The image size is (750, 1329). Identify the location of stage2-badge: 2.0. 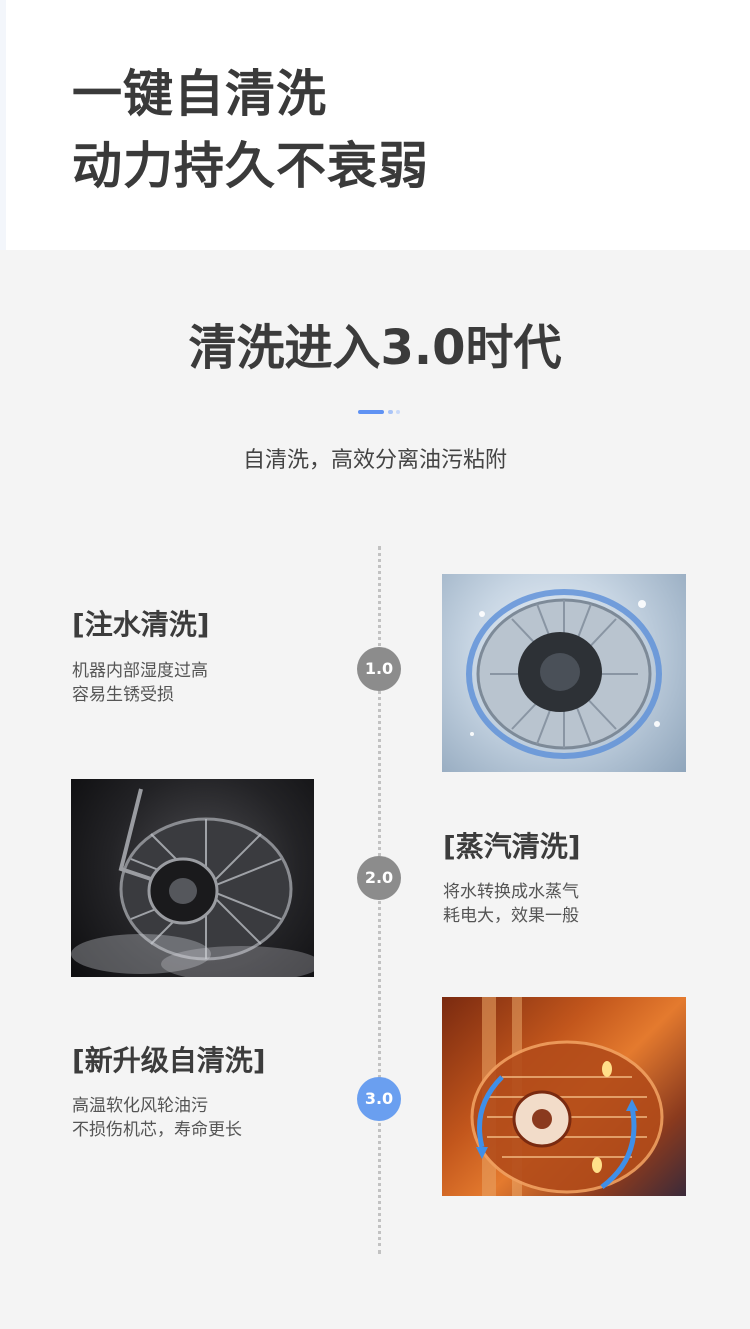
(379, 878).